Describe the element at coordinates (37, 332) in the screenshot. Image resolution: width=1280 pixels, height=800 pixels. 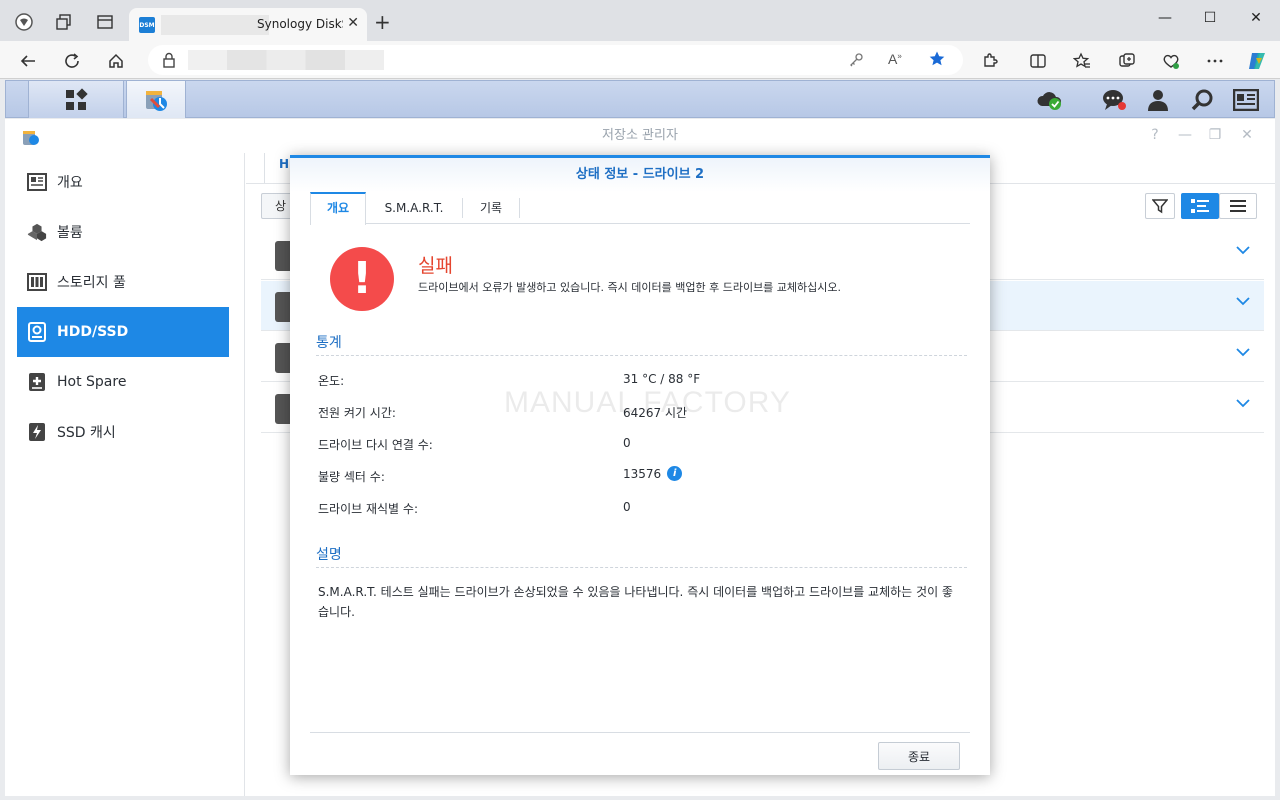
I see `hdd-icon` at that location.